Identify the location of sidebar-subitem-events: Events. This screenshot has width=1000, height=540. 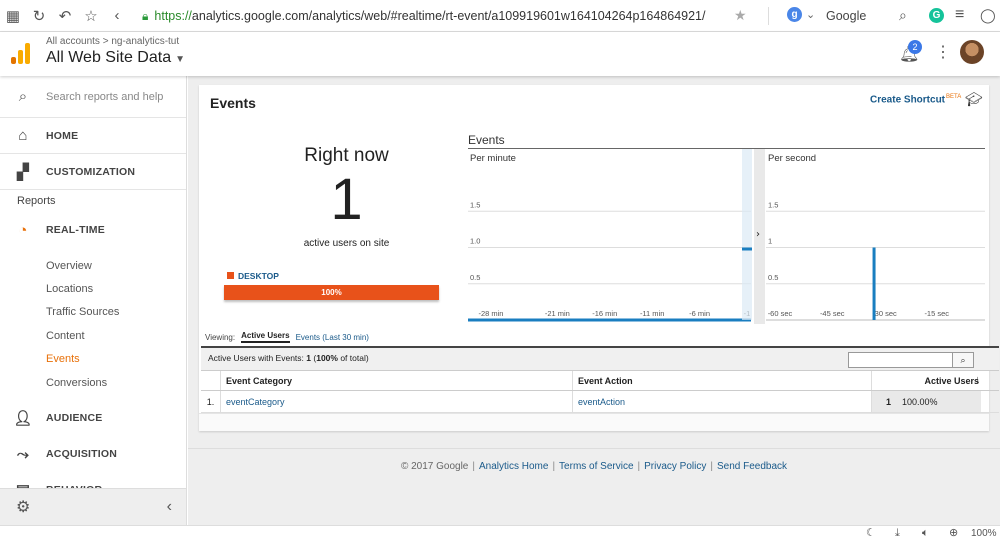
(93, 359).